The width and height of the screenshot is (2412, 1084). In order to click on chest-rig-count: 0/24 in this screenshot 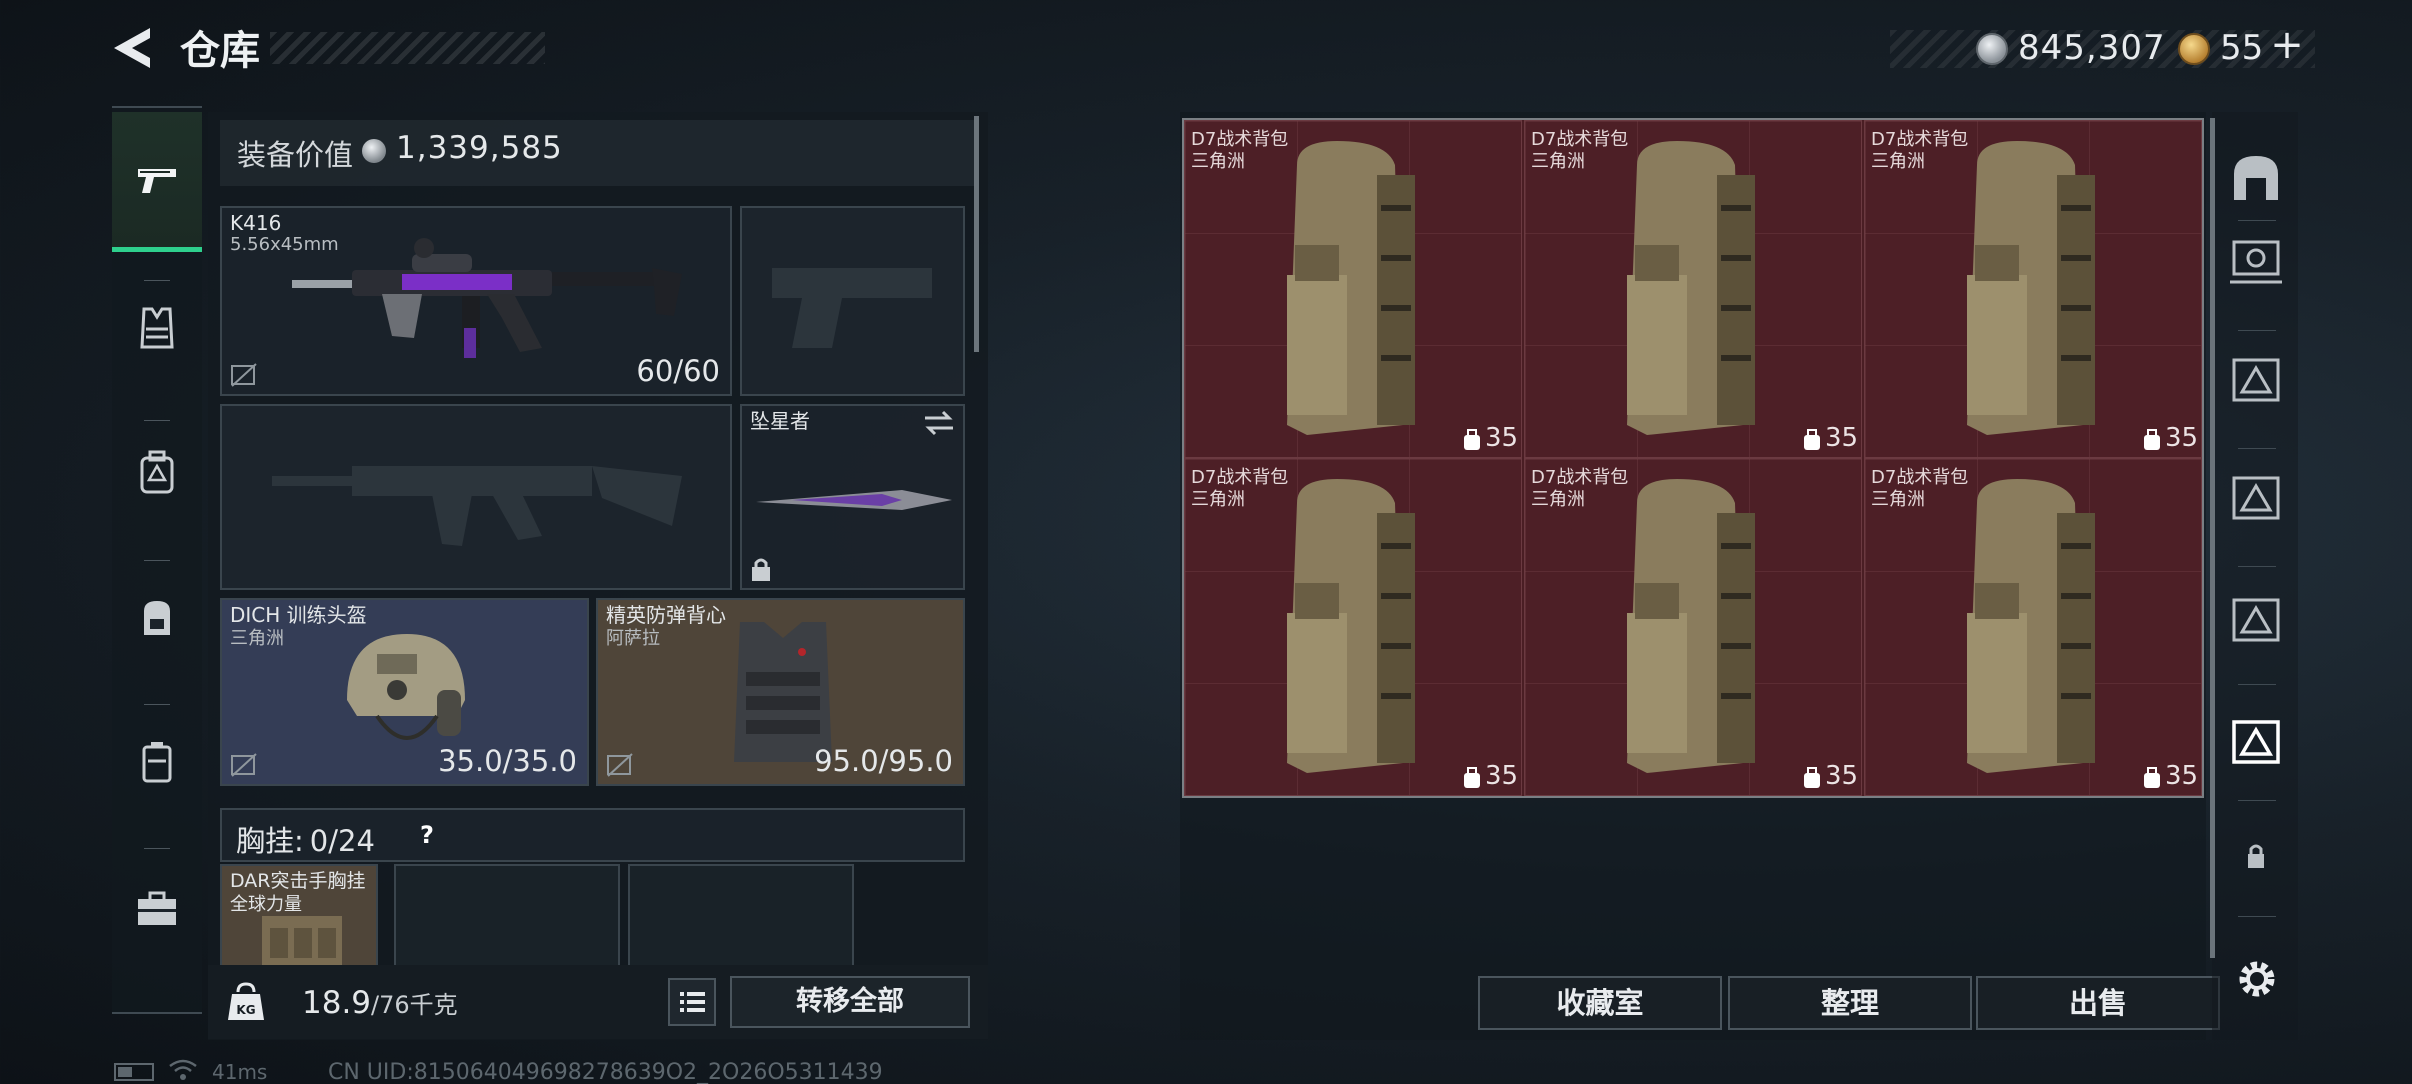, I will do `click(342, 841)`.